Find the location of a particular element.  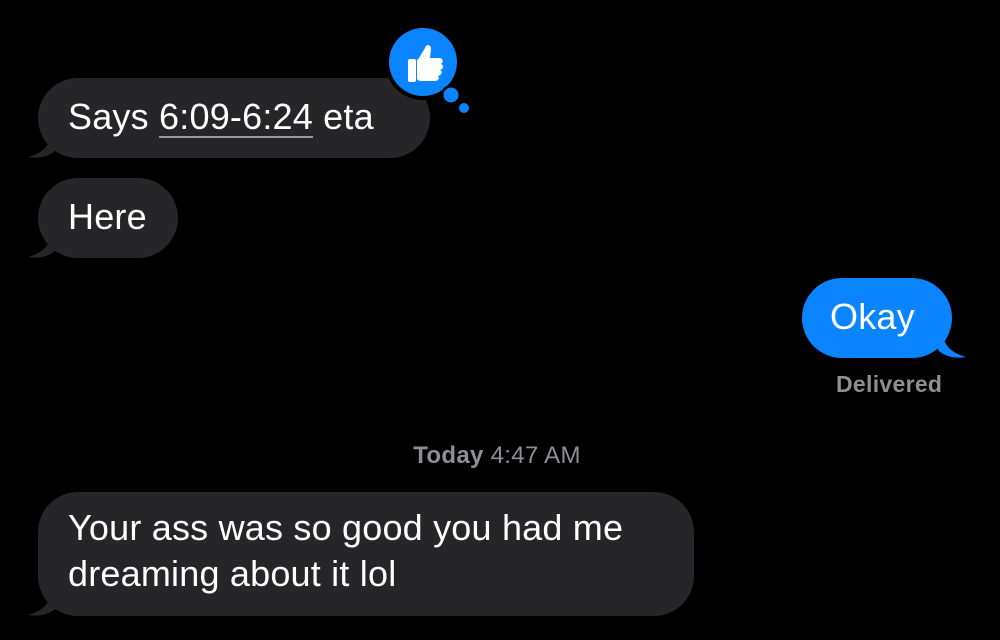

message-text: Okay is located at coordinates (872, 316).